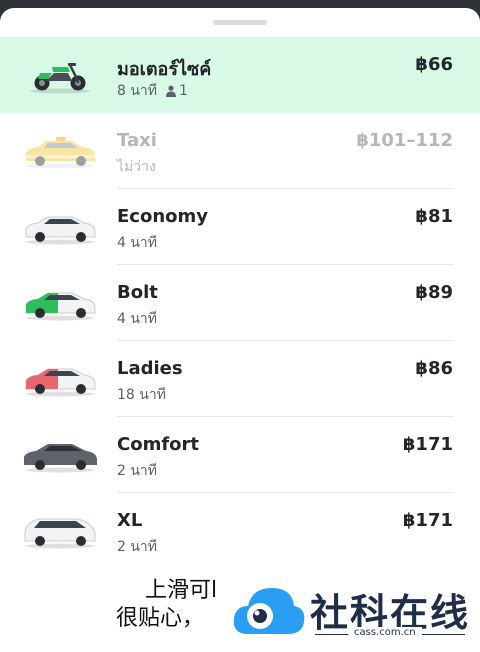 This screenshot has height=652, width=480. Describe the element at coordinates (434, 292) in the screenshot. I see `ride-option-price: ฿89` at that location.